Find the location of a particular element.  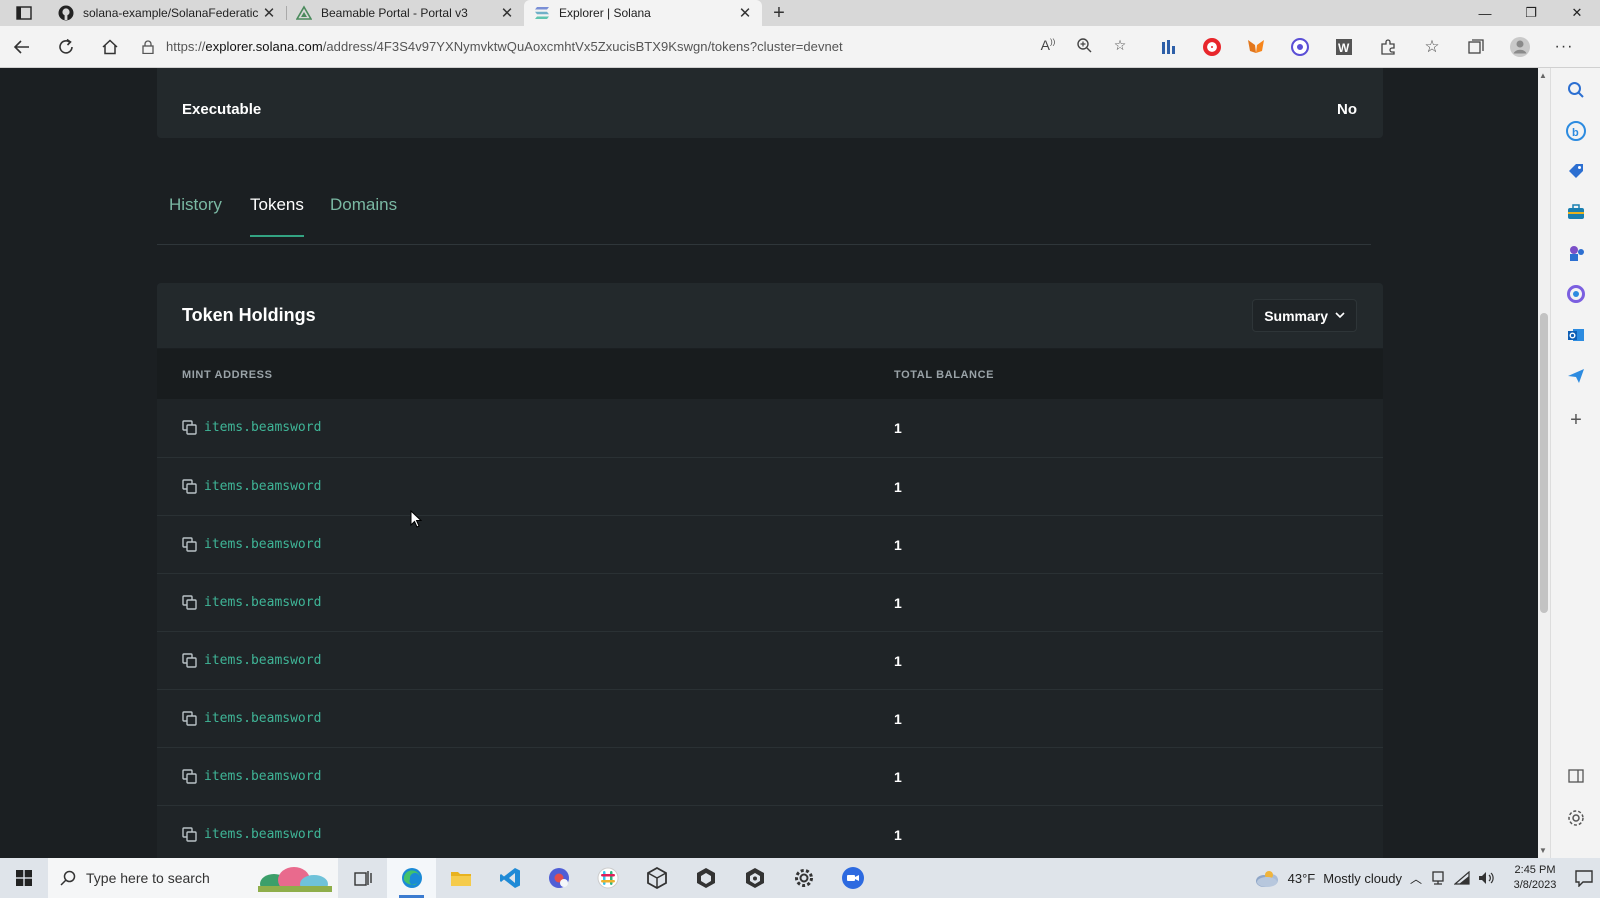

scrollbar-thumb is located at coordinates (1544, 463).